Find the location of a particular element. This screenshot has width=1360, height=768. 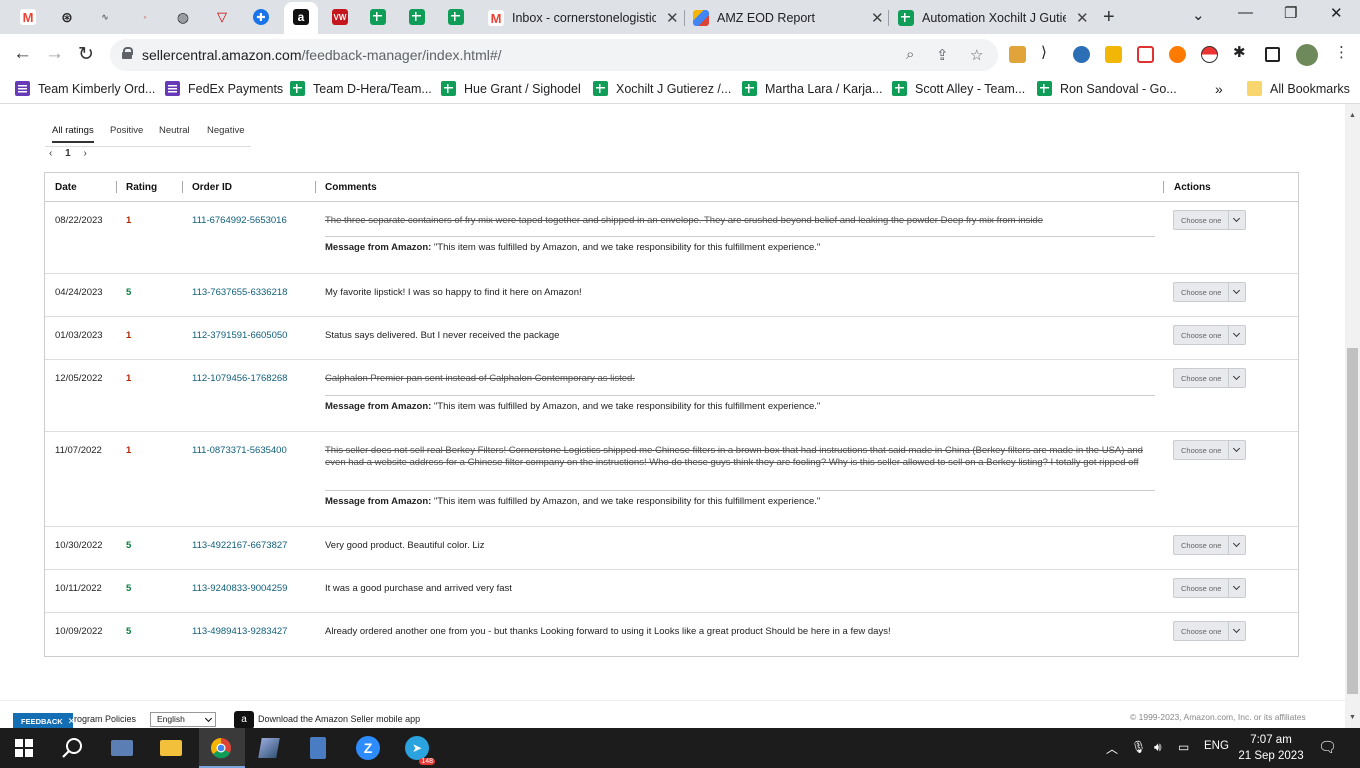

scroll-up-icon: ▲ is located at coordinates (1352, 115).